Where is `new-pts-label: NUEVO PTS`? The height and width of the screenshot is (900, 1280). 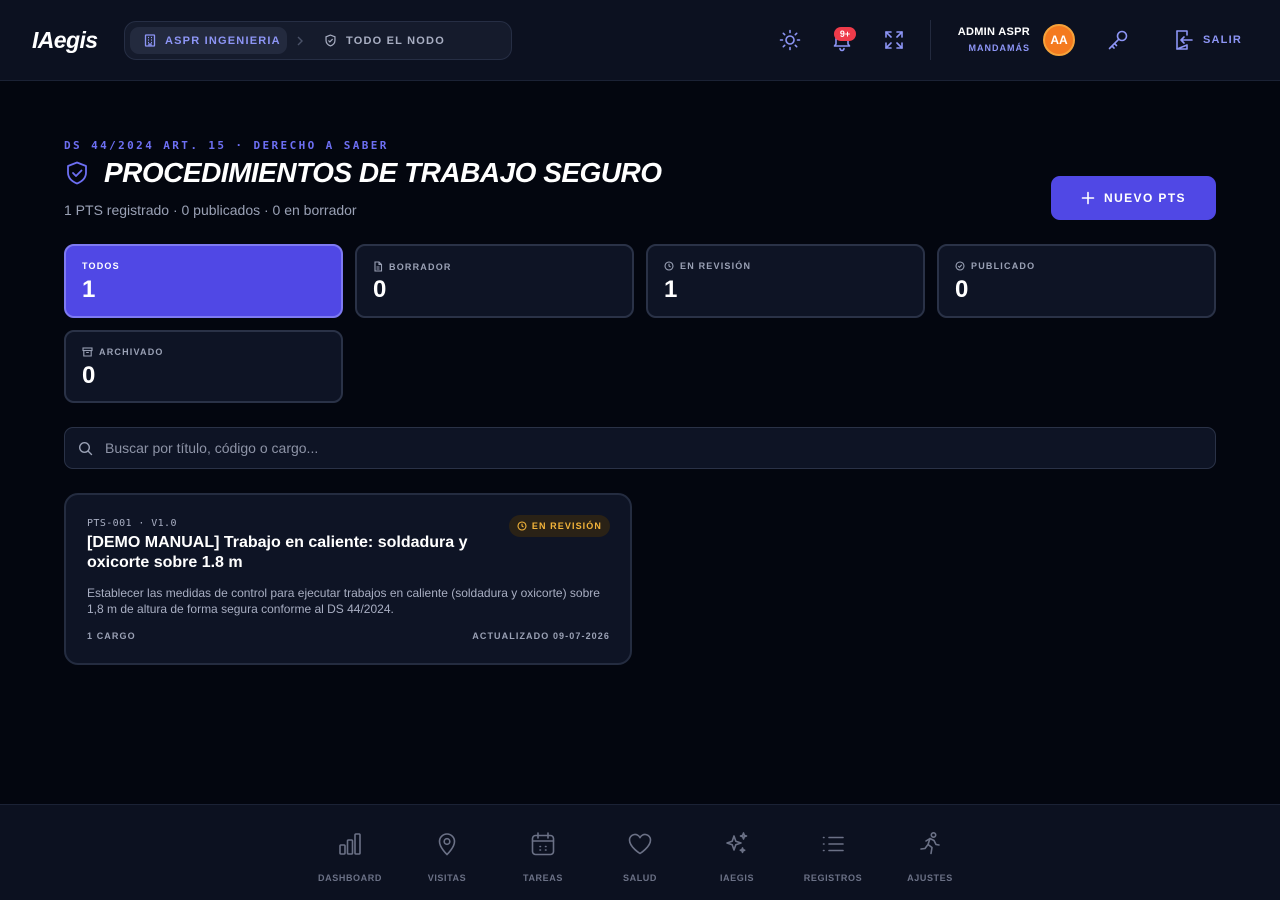
new-pts-label: NUEVO PTS is located at coordinates (1145, 198).